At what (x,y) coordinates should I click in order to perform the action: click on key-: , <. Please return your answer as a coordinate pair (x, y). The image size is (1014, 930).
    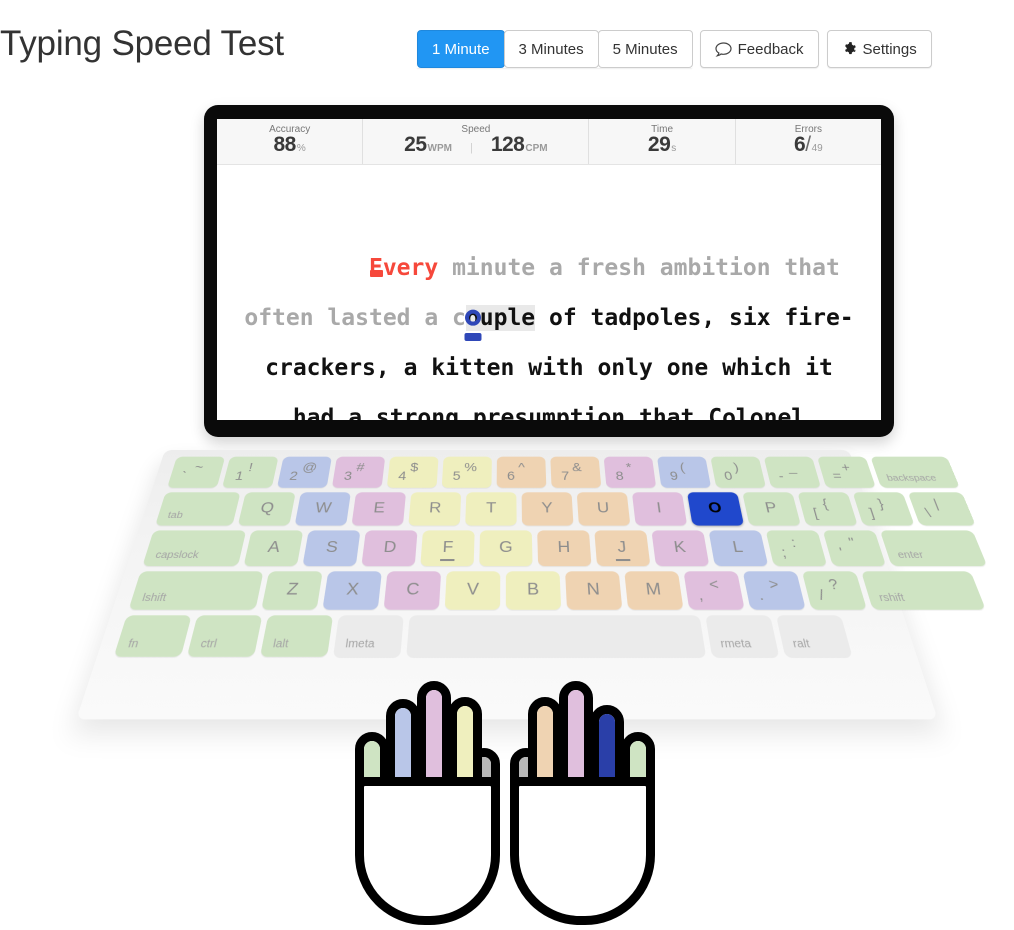
    Looking at the image, I should click on (714, 590).